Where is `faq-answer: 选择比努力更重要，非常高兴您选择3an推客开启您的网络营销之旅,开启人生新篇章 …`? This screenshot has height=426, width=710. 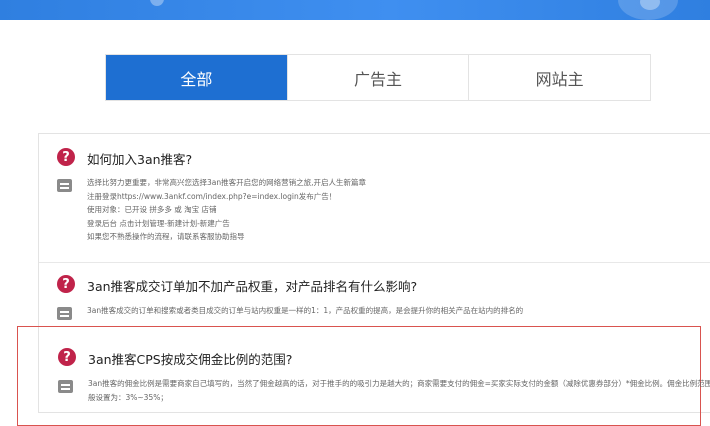 faq-answer: 选择比努力更重要，非常高兴您选择3an推客开启您的网络营销之旅,开启人生新篇章 … is located at coordinates (226, 210).